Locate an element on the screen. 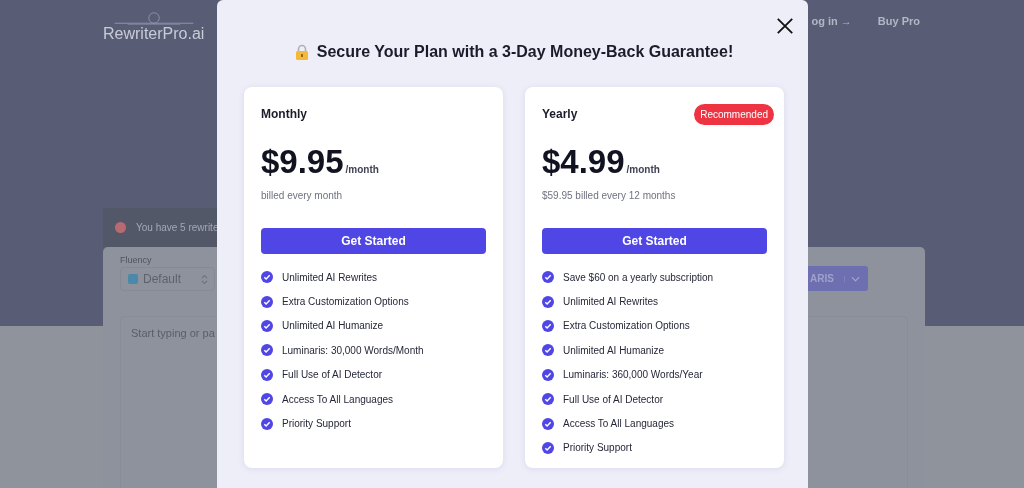  plan-name: Yearly is located at coordinates (560, 114).